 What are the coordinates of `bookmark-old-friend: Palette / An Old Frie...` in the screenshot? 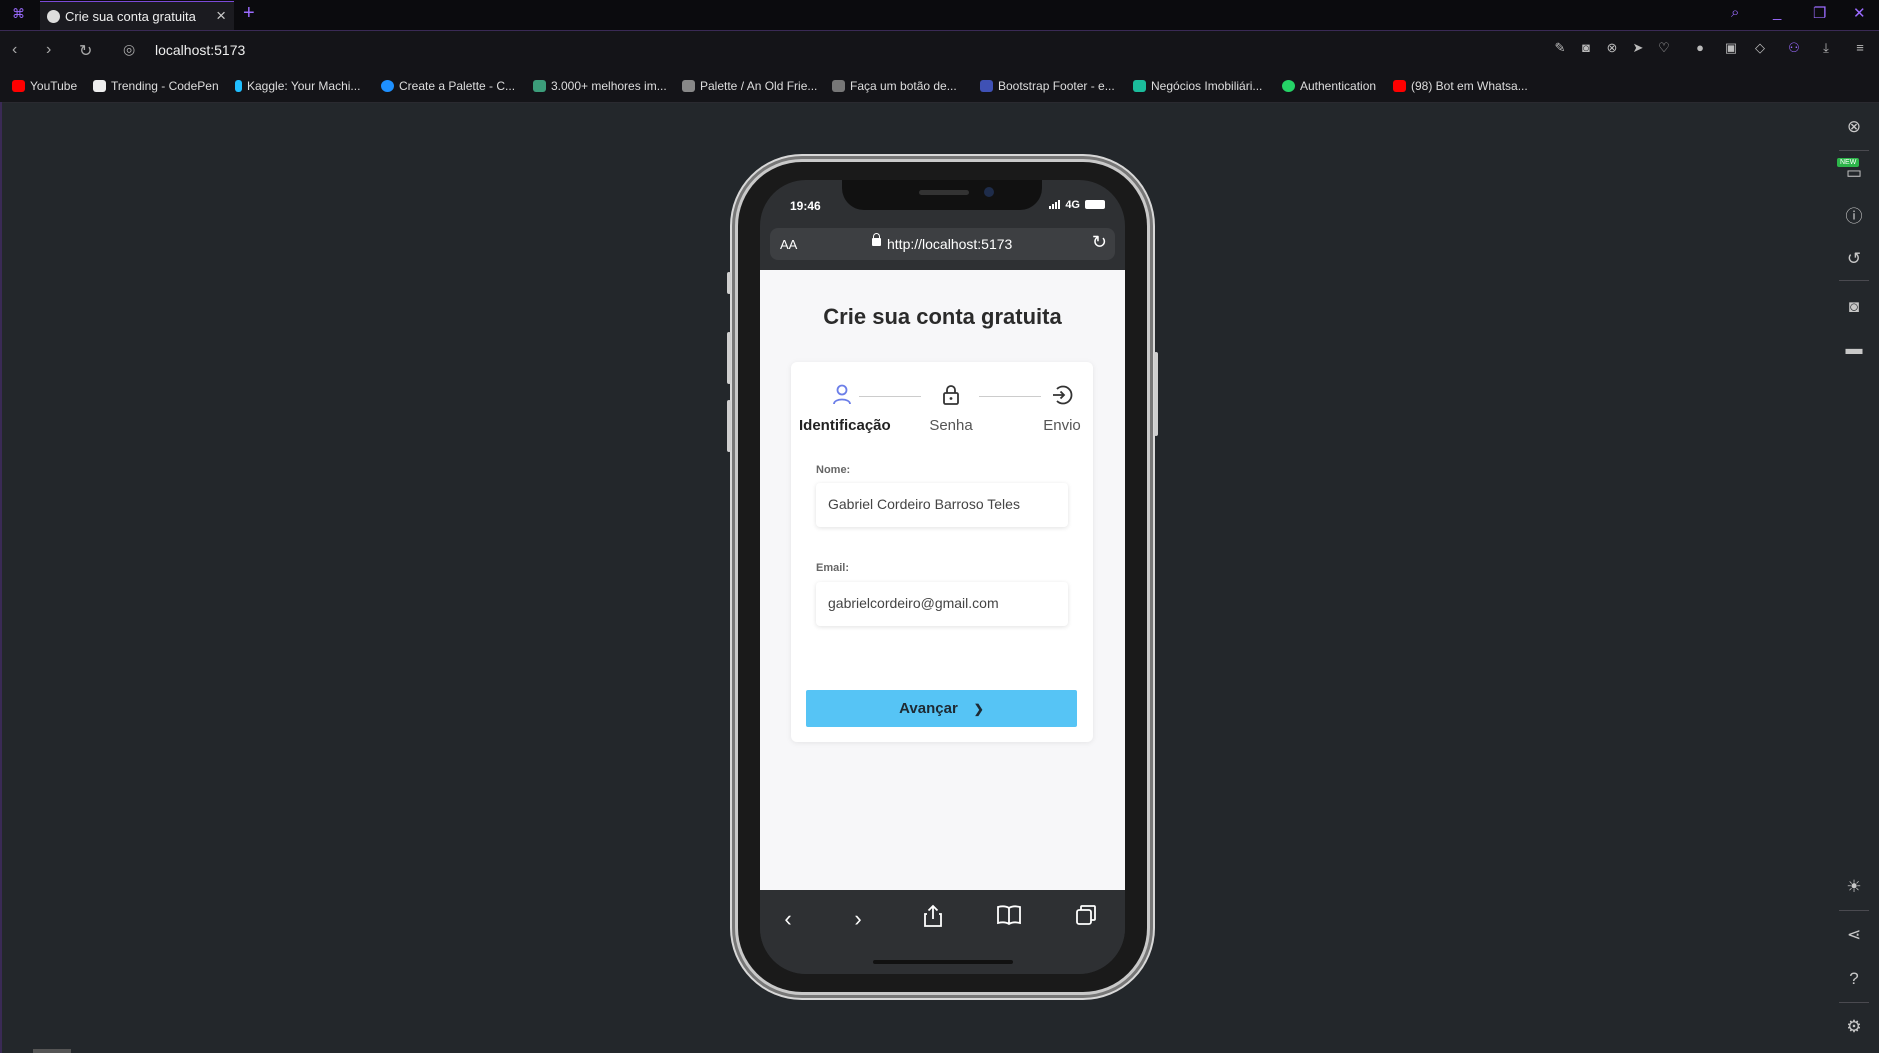 It's located at (749, 86).